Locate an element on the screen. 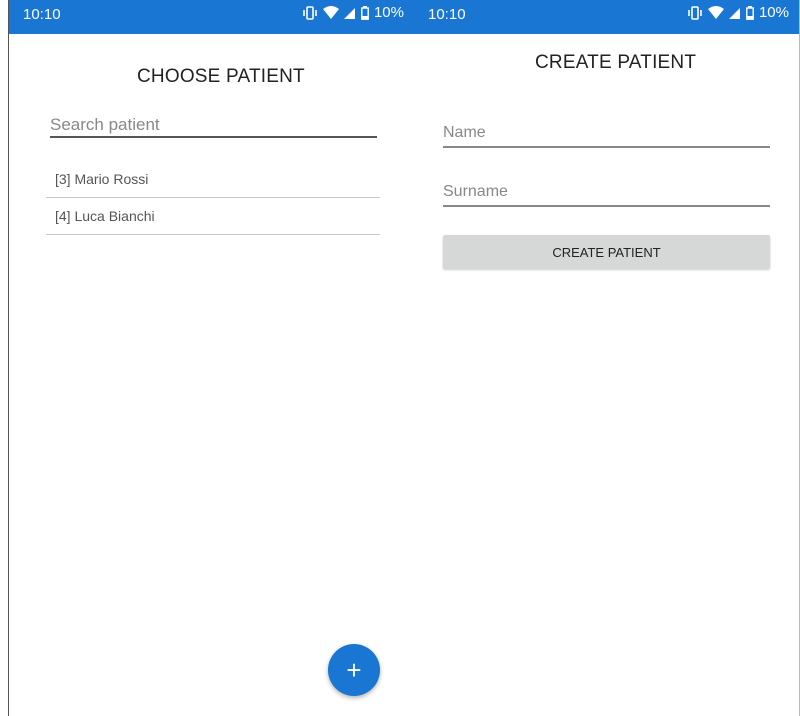 The height and width of the screenshot is (716, 800). add-patient-button: + is located at coordinates (354, 670).